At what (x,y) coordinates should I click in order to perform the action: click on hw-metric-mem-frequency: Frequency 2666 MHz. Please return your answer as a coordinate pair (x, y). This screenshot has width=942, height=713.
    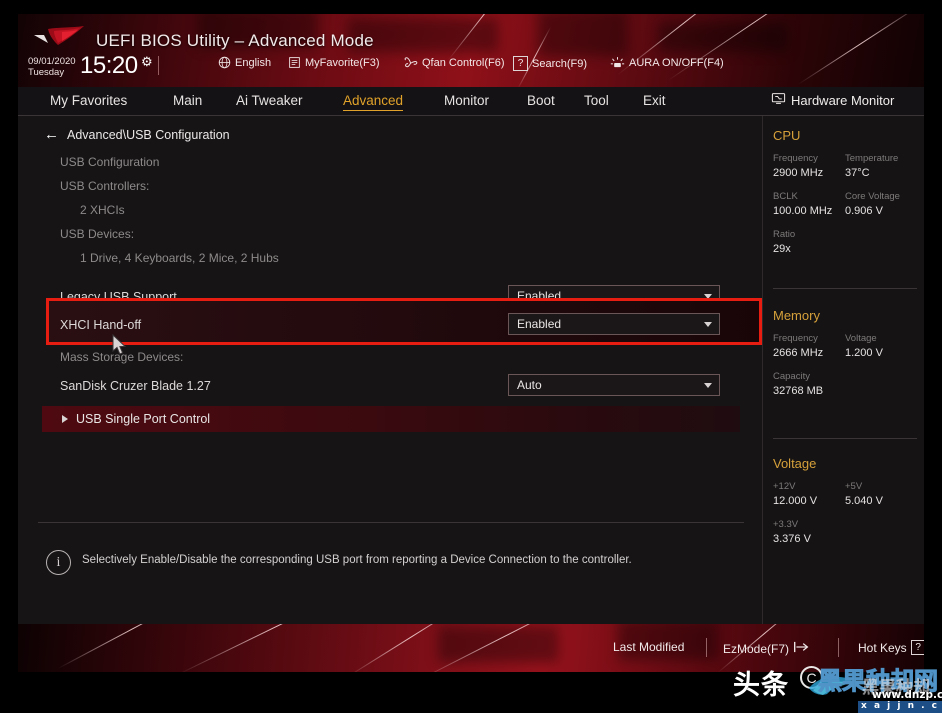
    Looking at the image, I should click on (809, 346).